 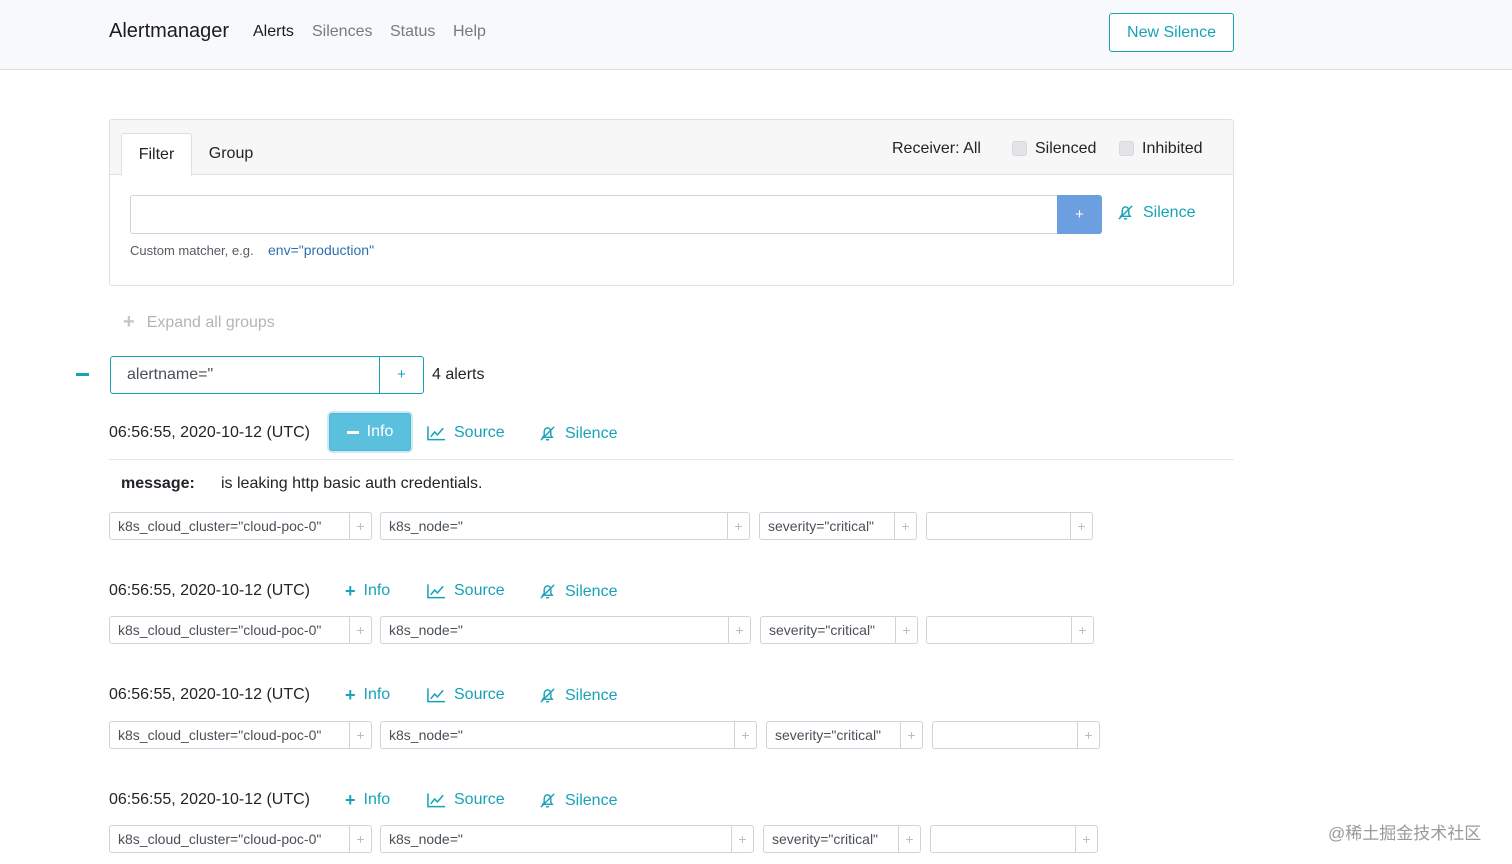 I want to click on add-filter-button: +, so click(x=1079, y=214).